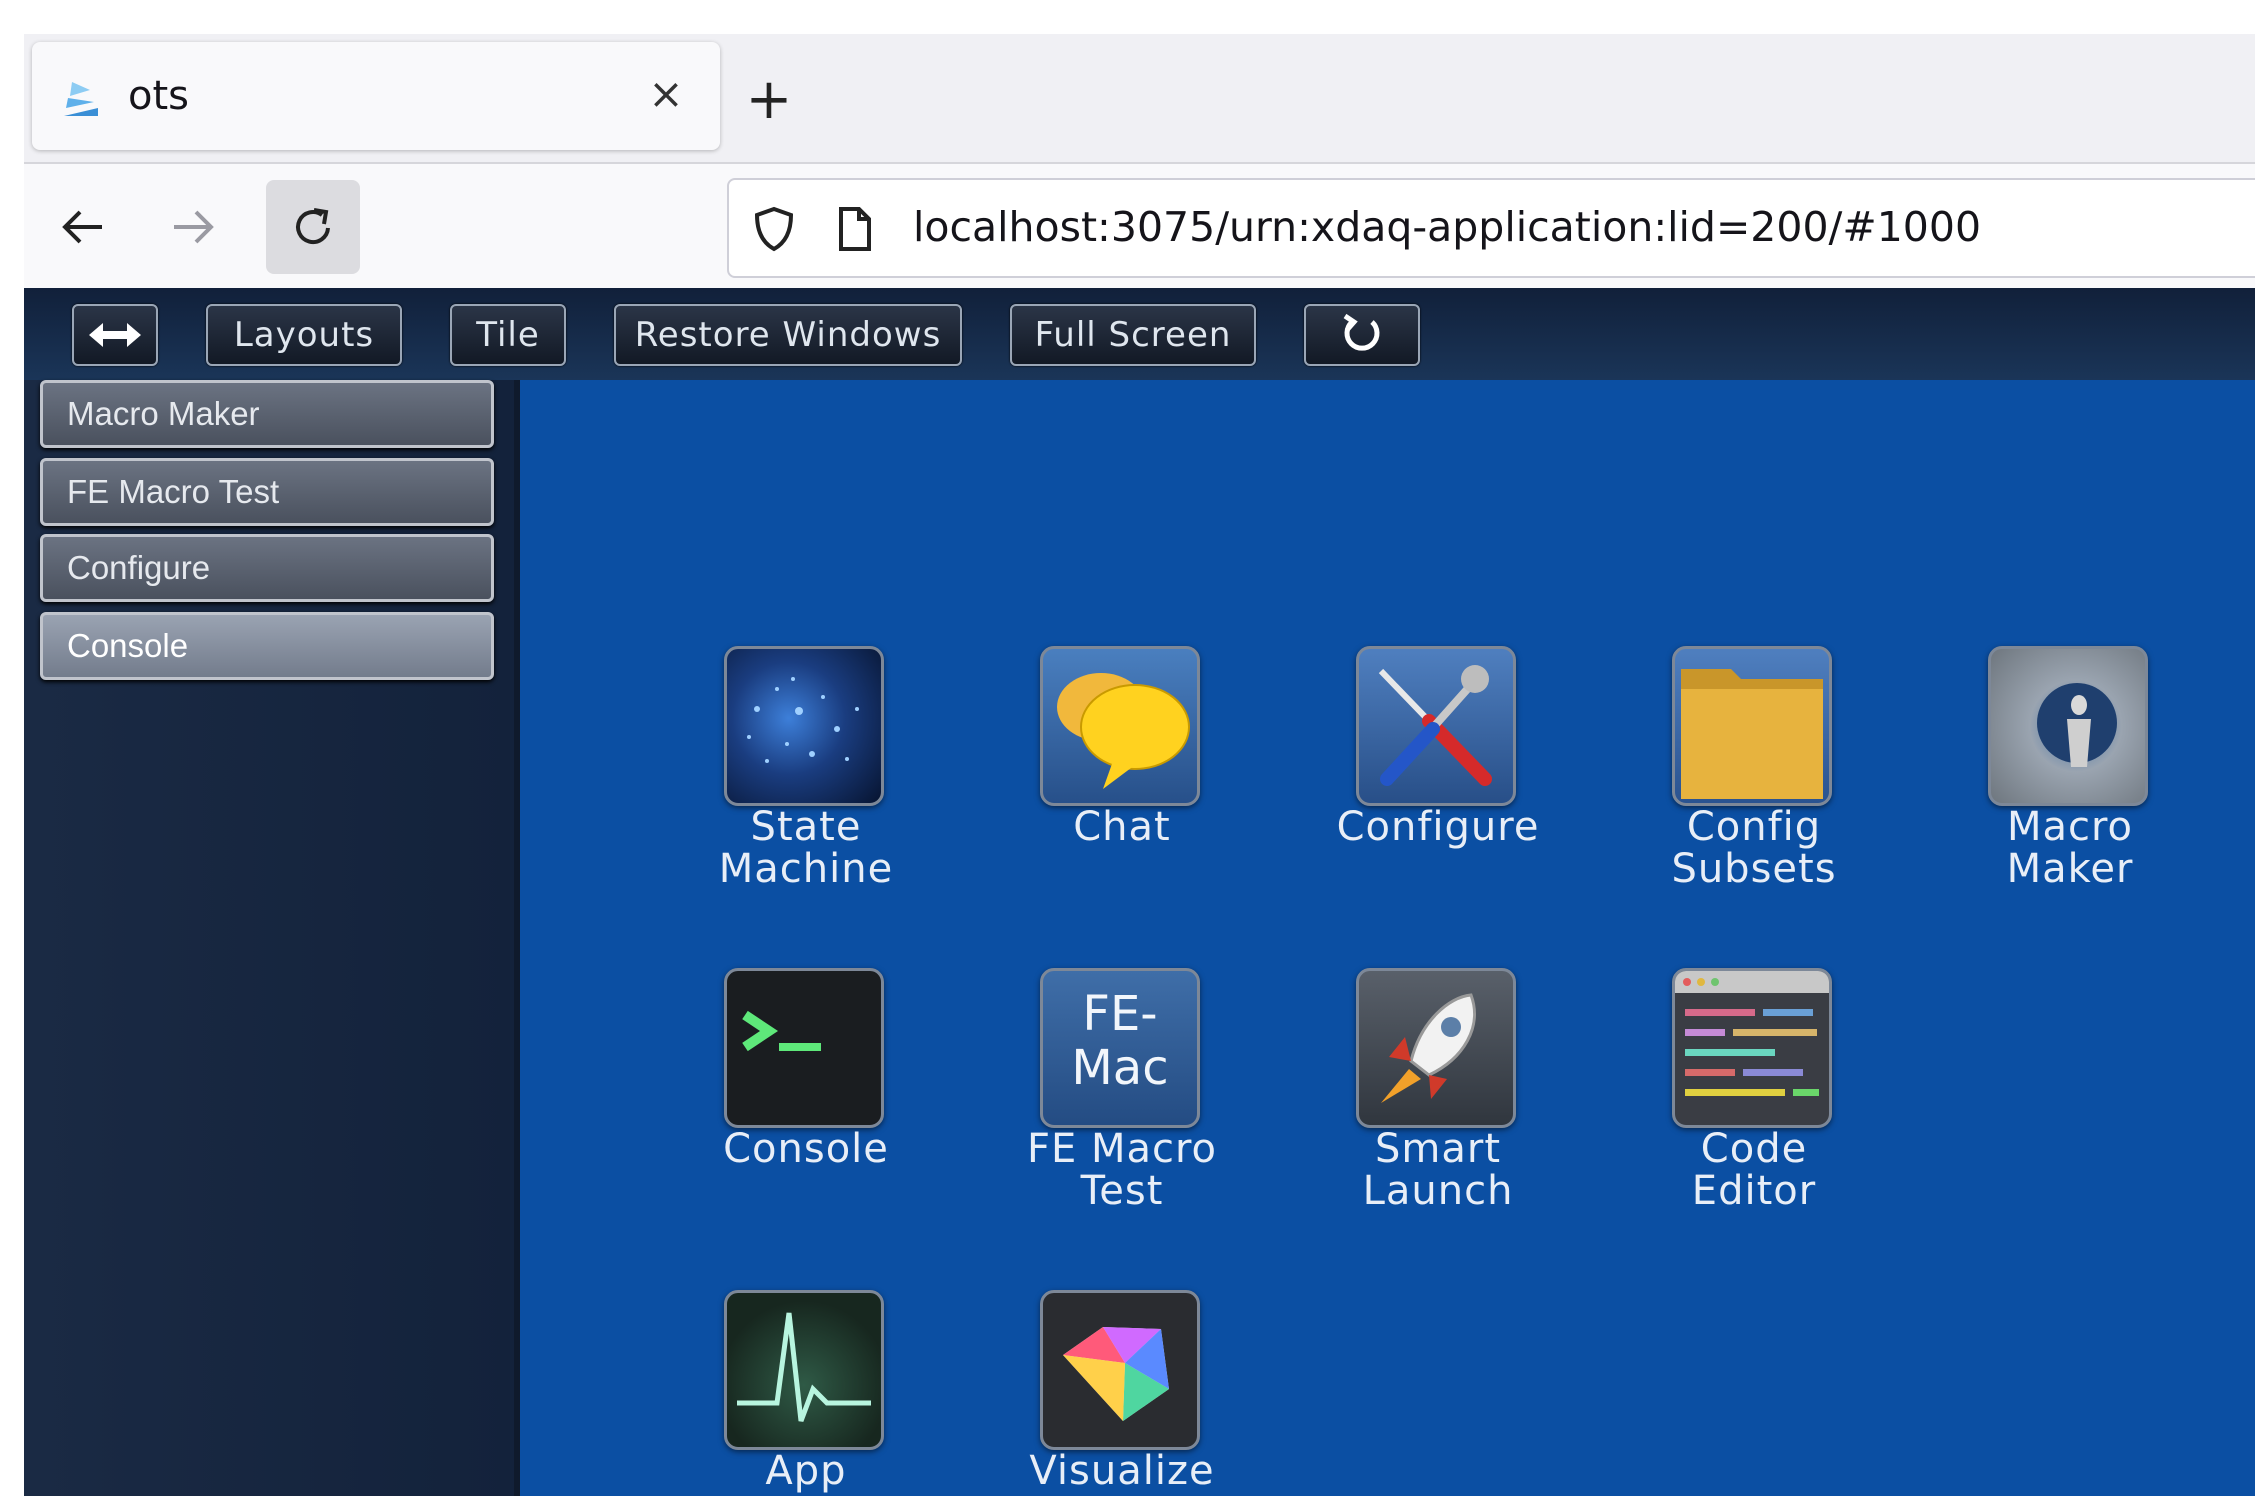  Describe the element at coordinates (804, 1048) in the screenshot. I see `terminal-icon` at that location.